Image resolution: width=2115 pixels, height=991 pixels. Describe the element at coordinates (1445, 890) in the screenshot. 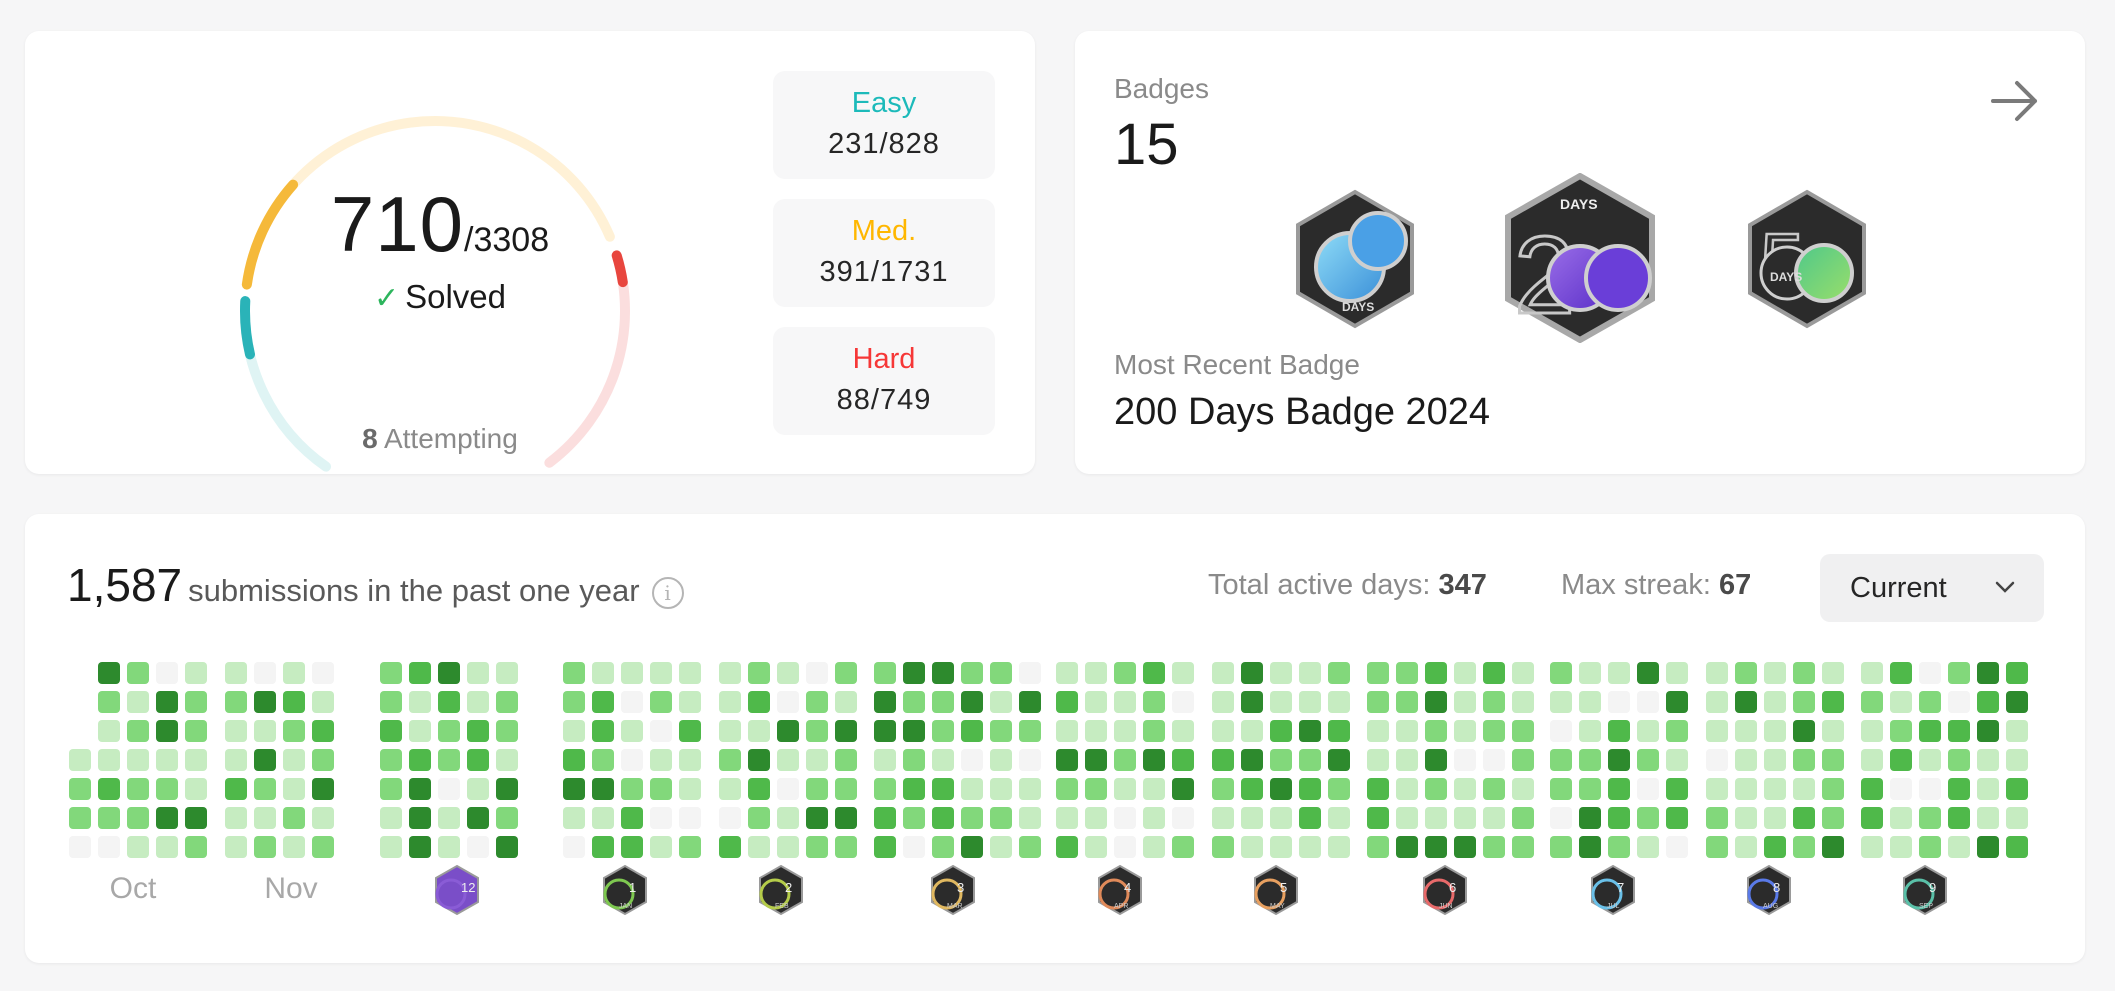

I see `monthly-badge-icon: 6 JUN` at that location.